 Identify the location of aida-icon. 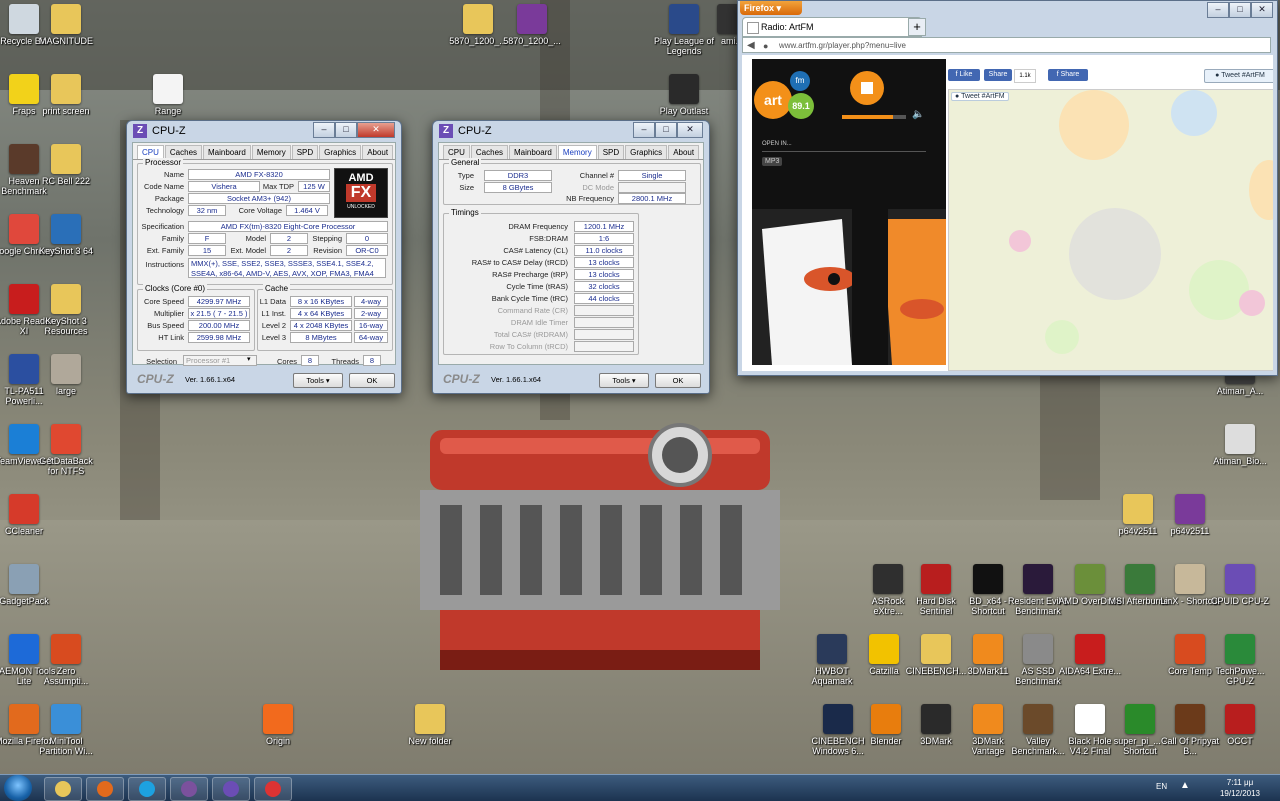
(1090, 649).